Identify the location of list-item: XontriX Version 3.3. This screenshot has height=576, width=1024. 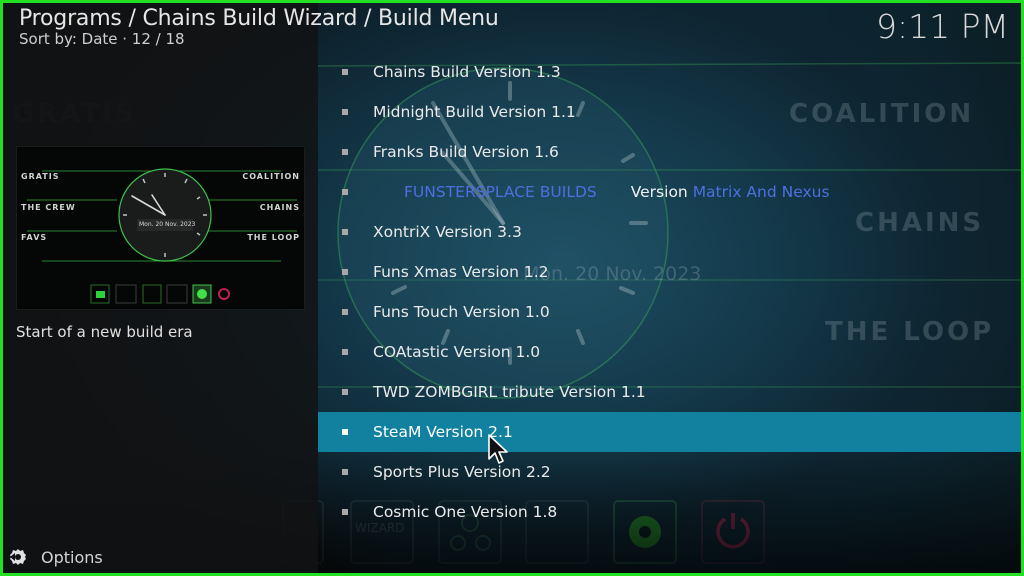
(669, 232).